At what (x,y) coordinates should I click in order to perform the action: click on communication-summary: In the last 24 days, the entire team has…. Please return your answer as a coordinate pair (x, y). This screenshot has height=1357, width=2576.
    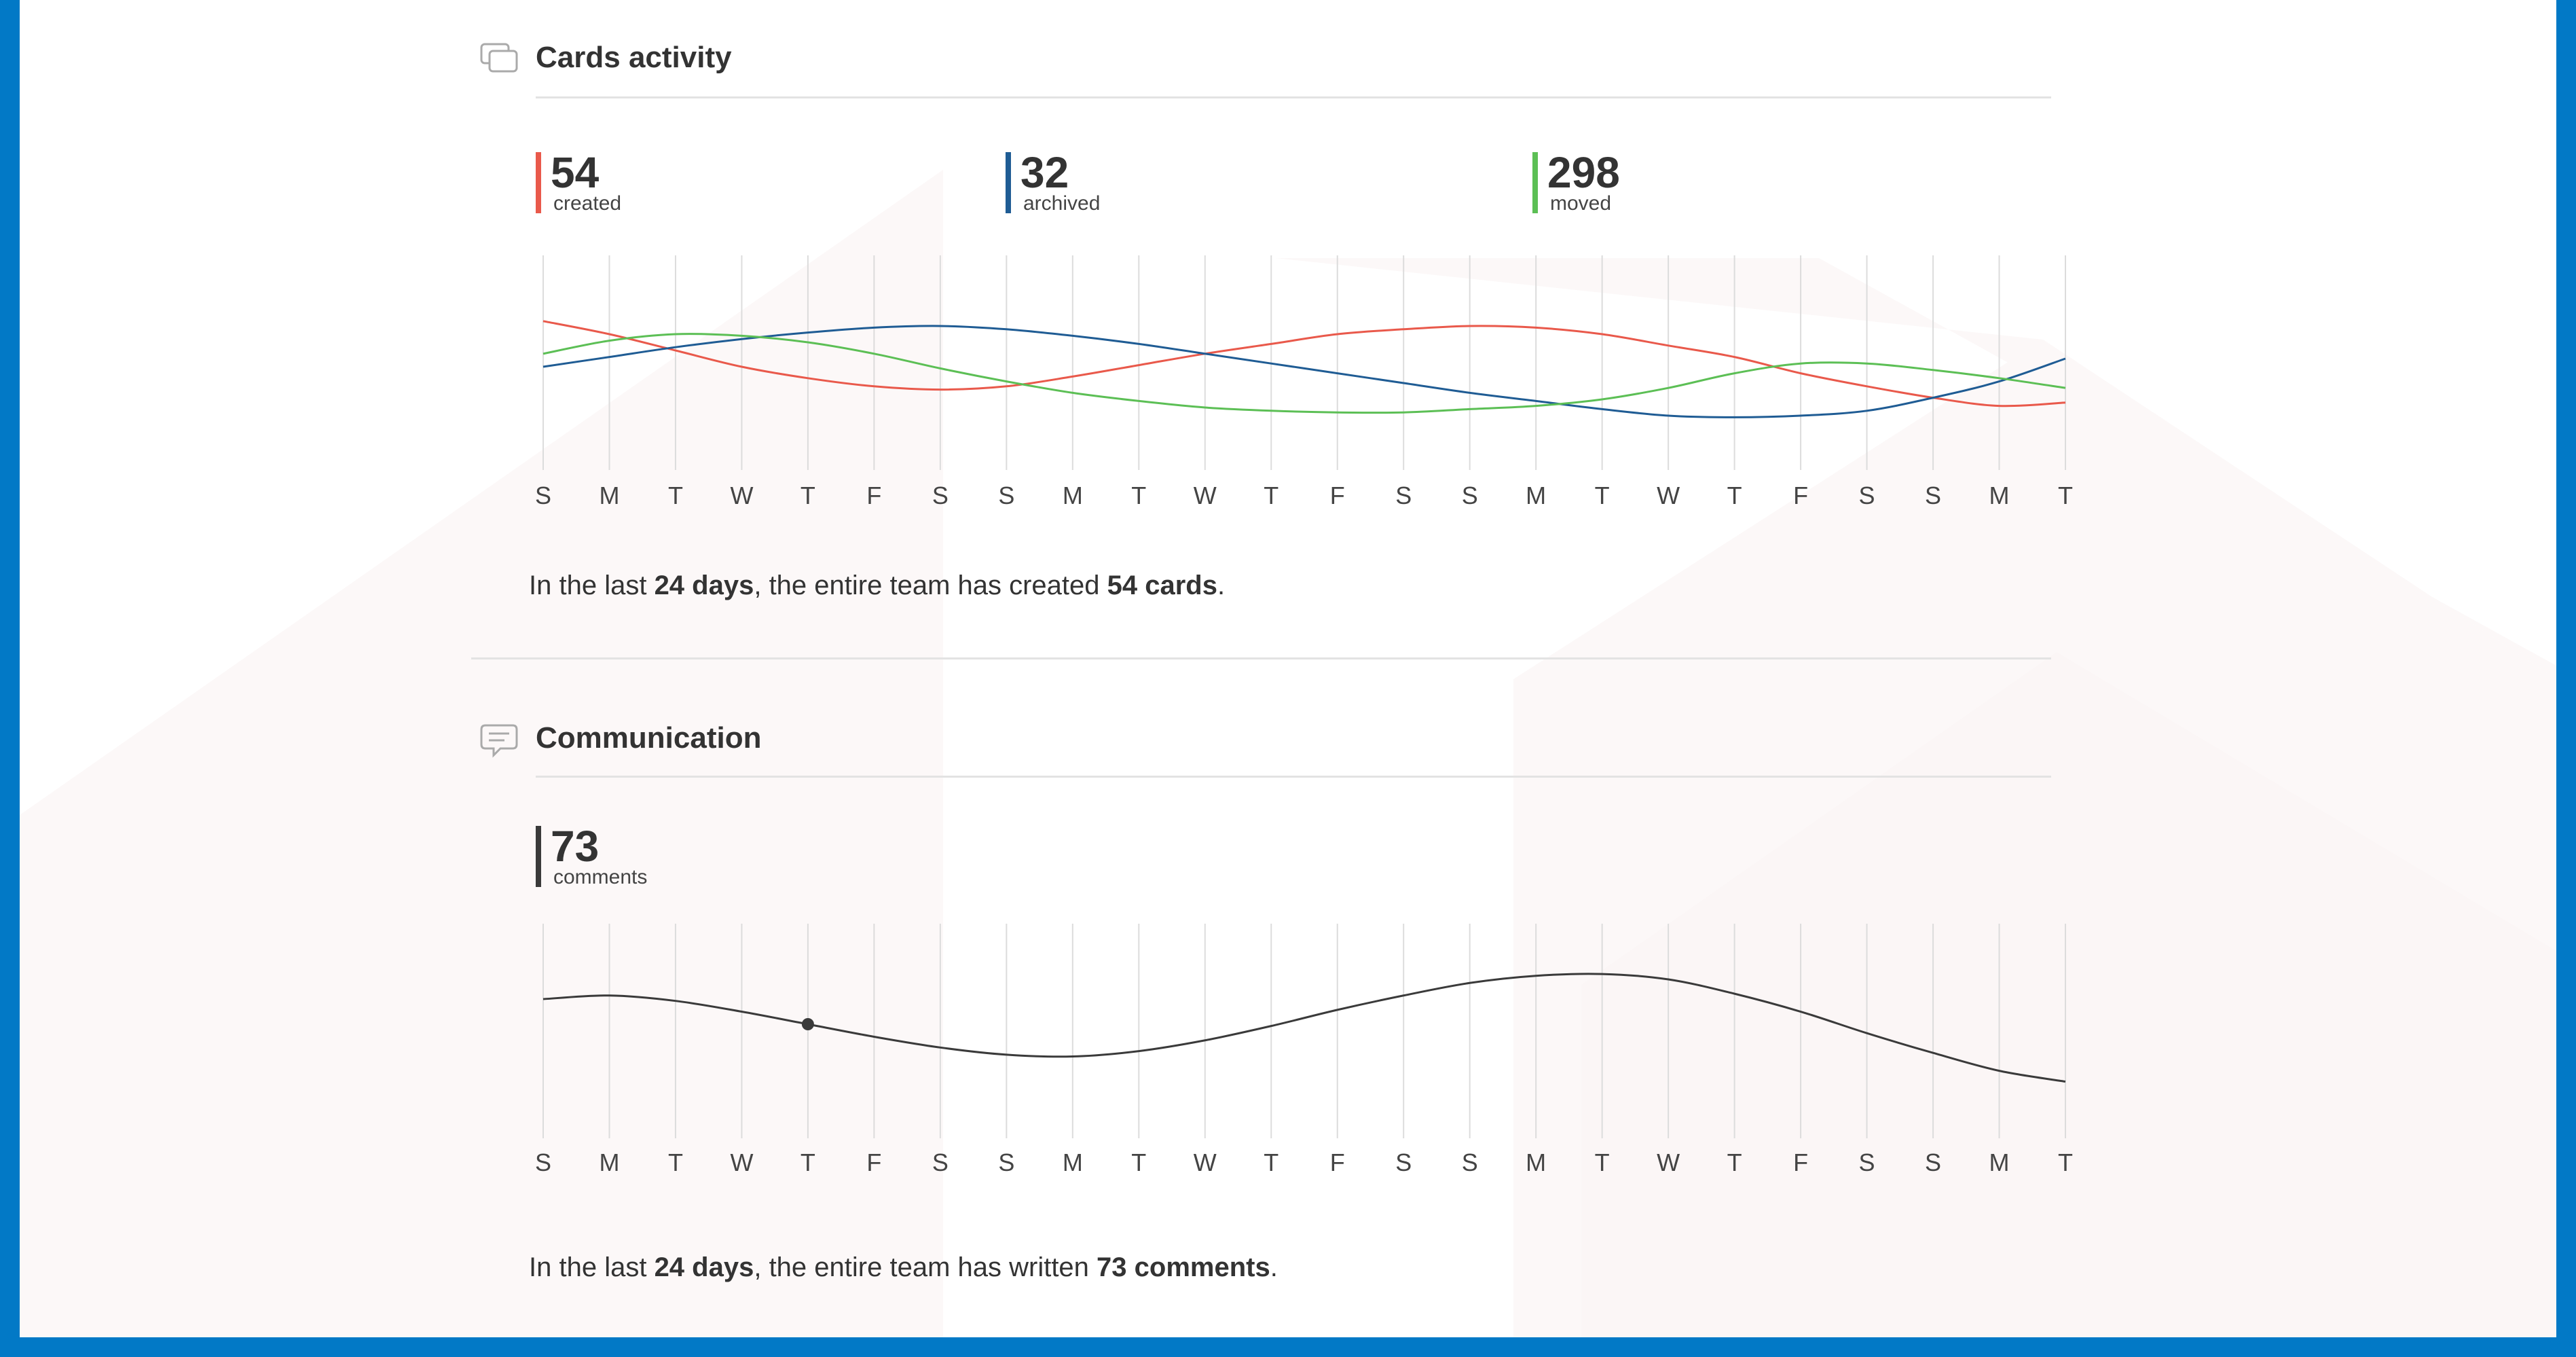
    Looking at the image, I should click on (904, 1267).